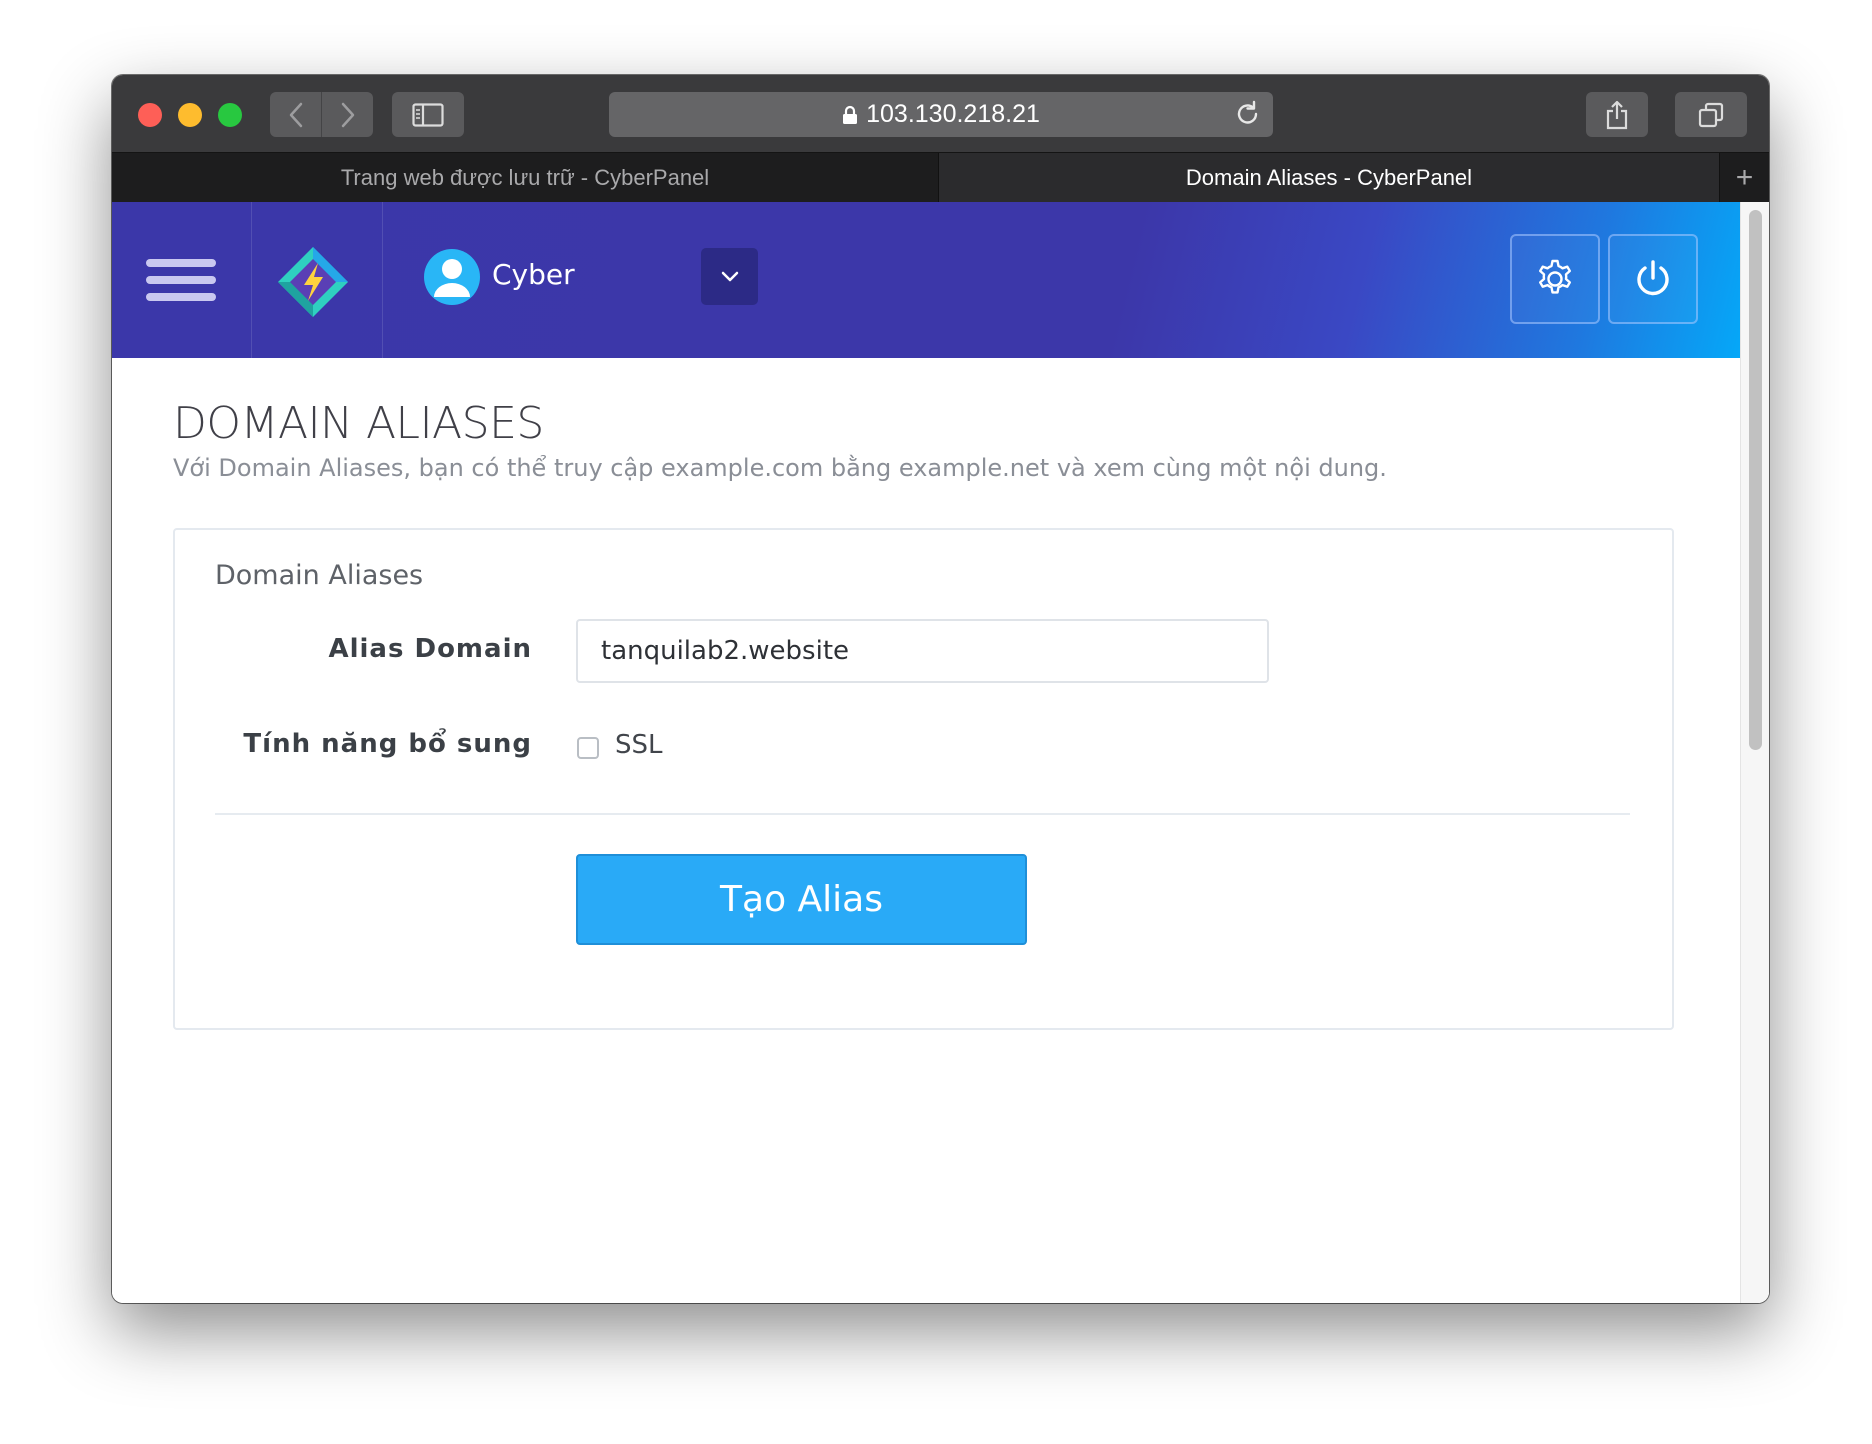 The image size is (1872, 1444). I want to click on hamburger-icon, so click(181, 284).